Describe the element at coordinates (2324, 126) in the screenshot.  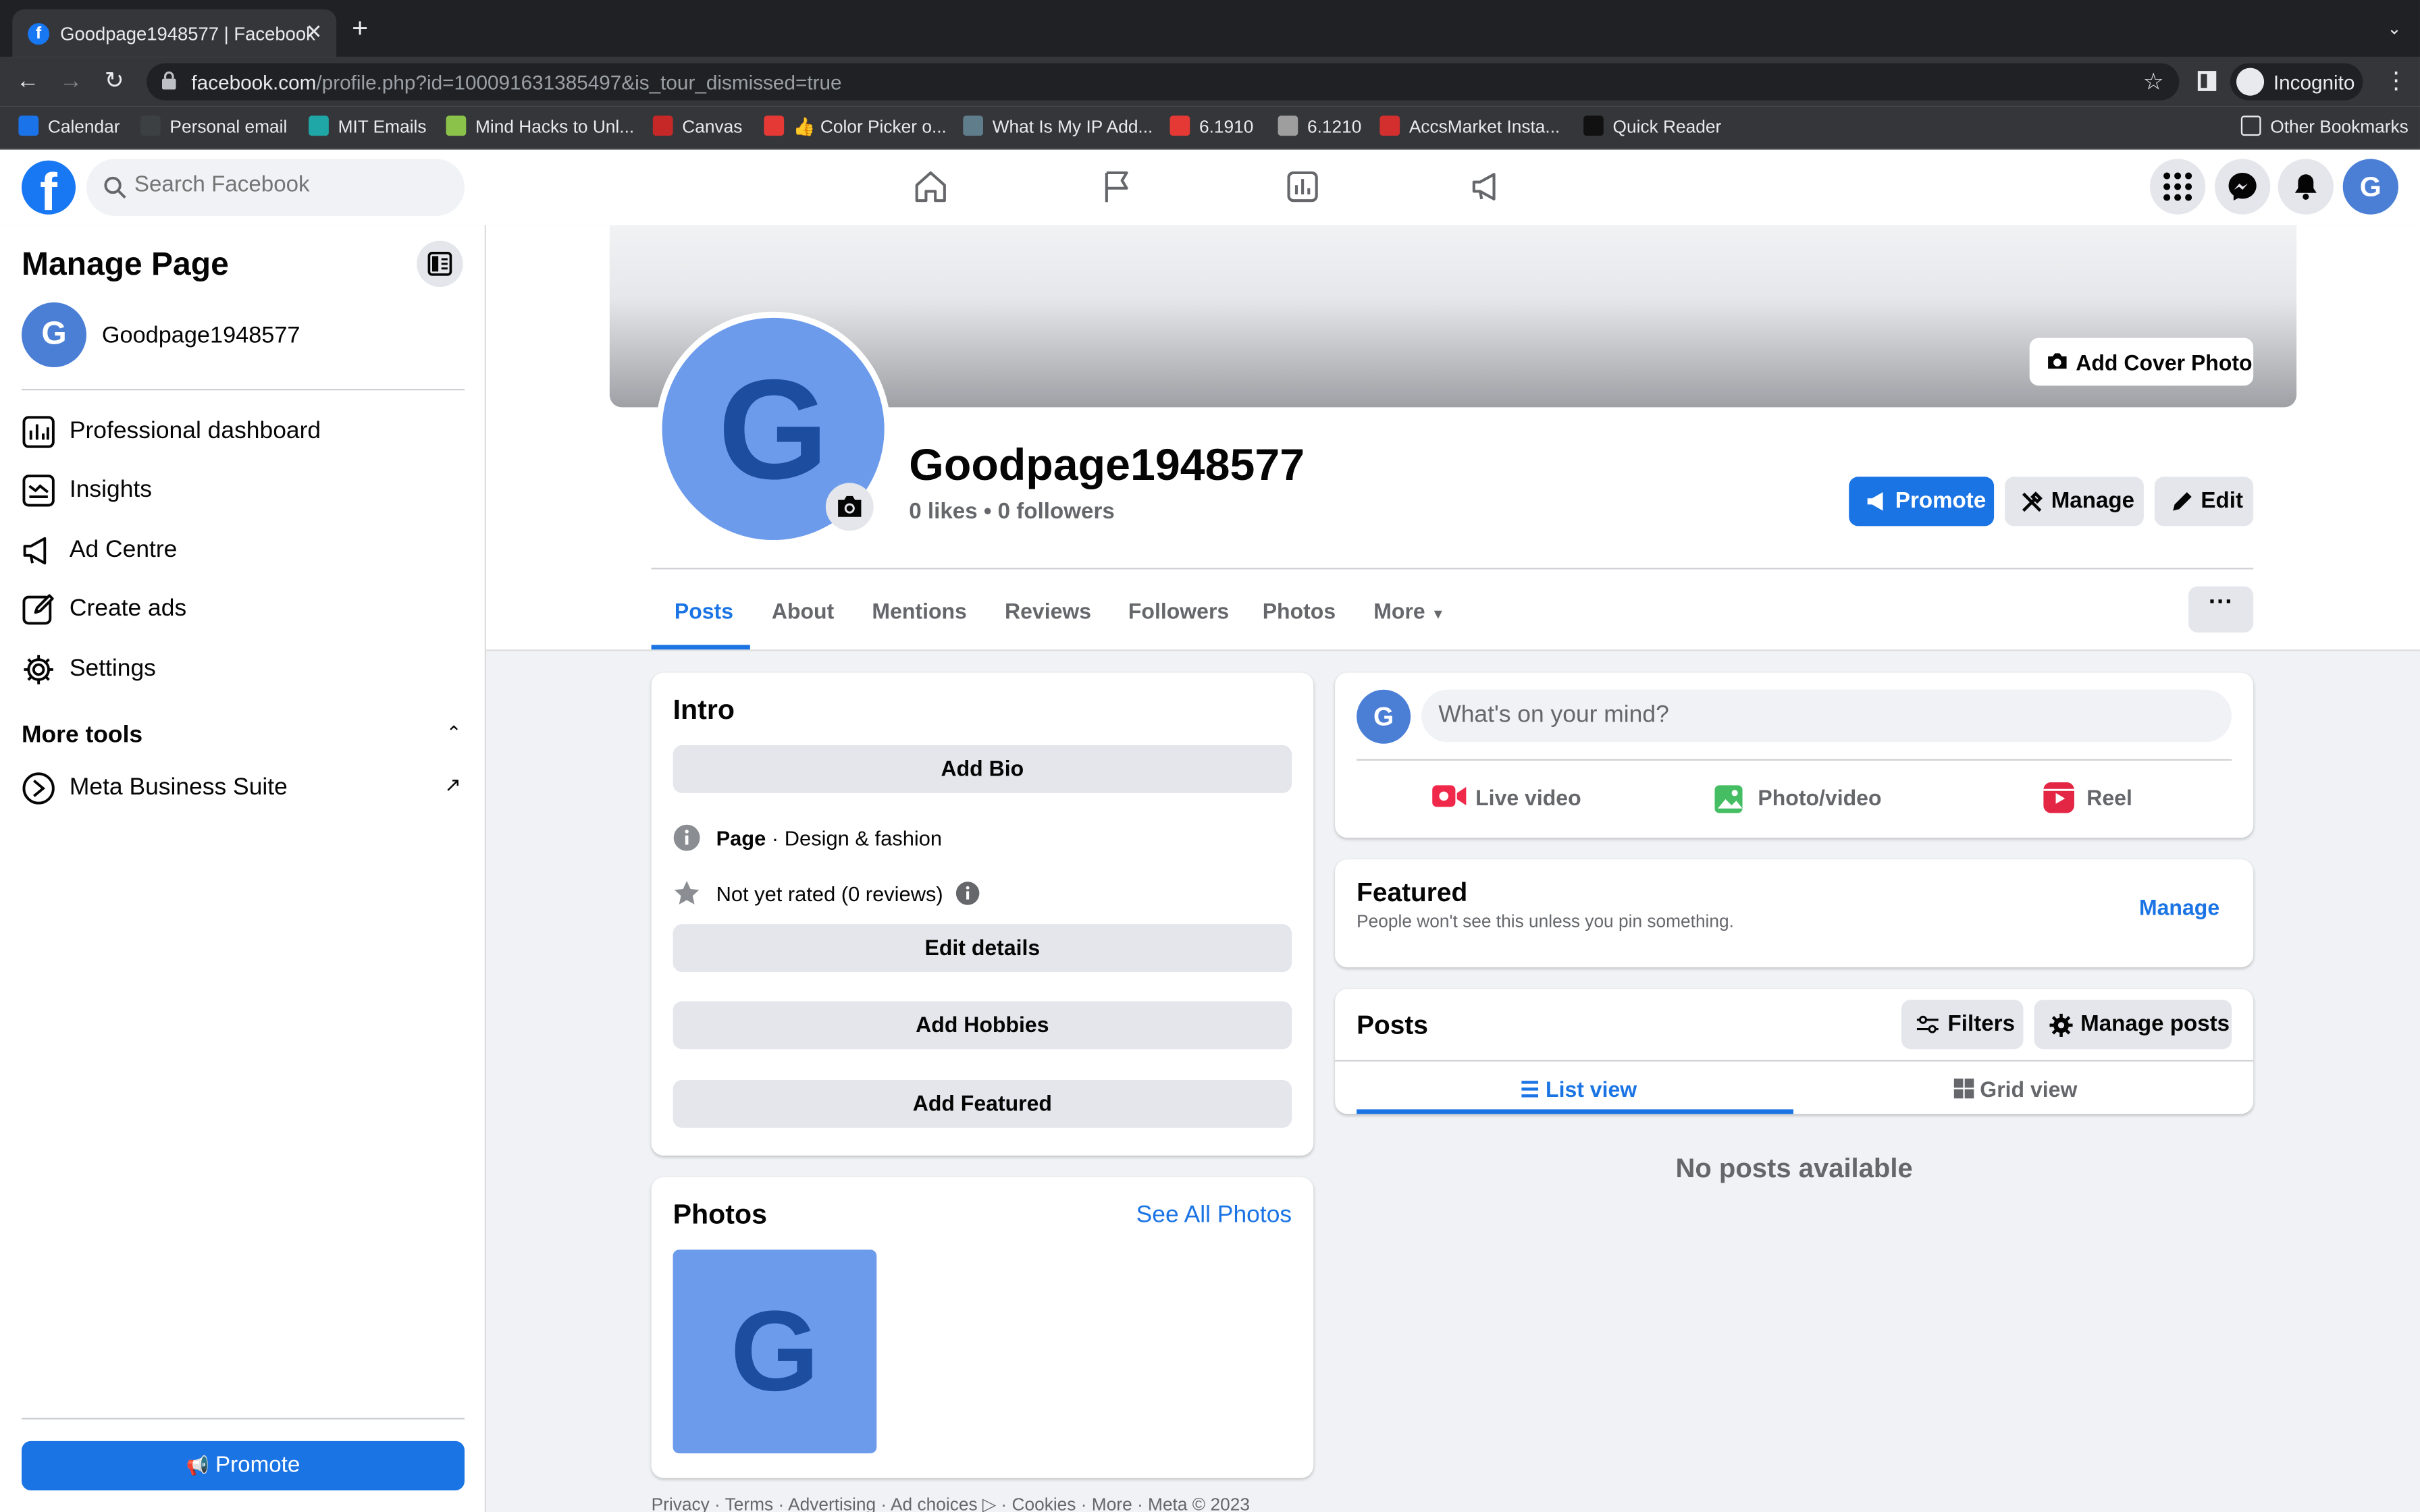
I see `other-bookmarks: Other Bookmarks` at that location.